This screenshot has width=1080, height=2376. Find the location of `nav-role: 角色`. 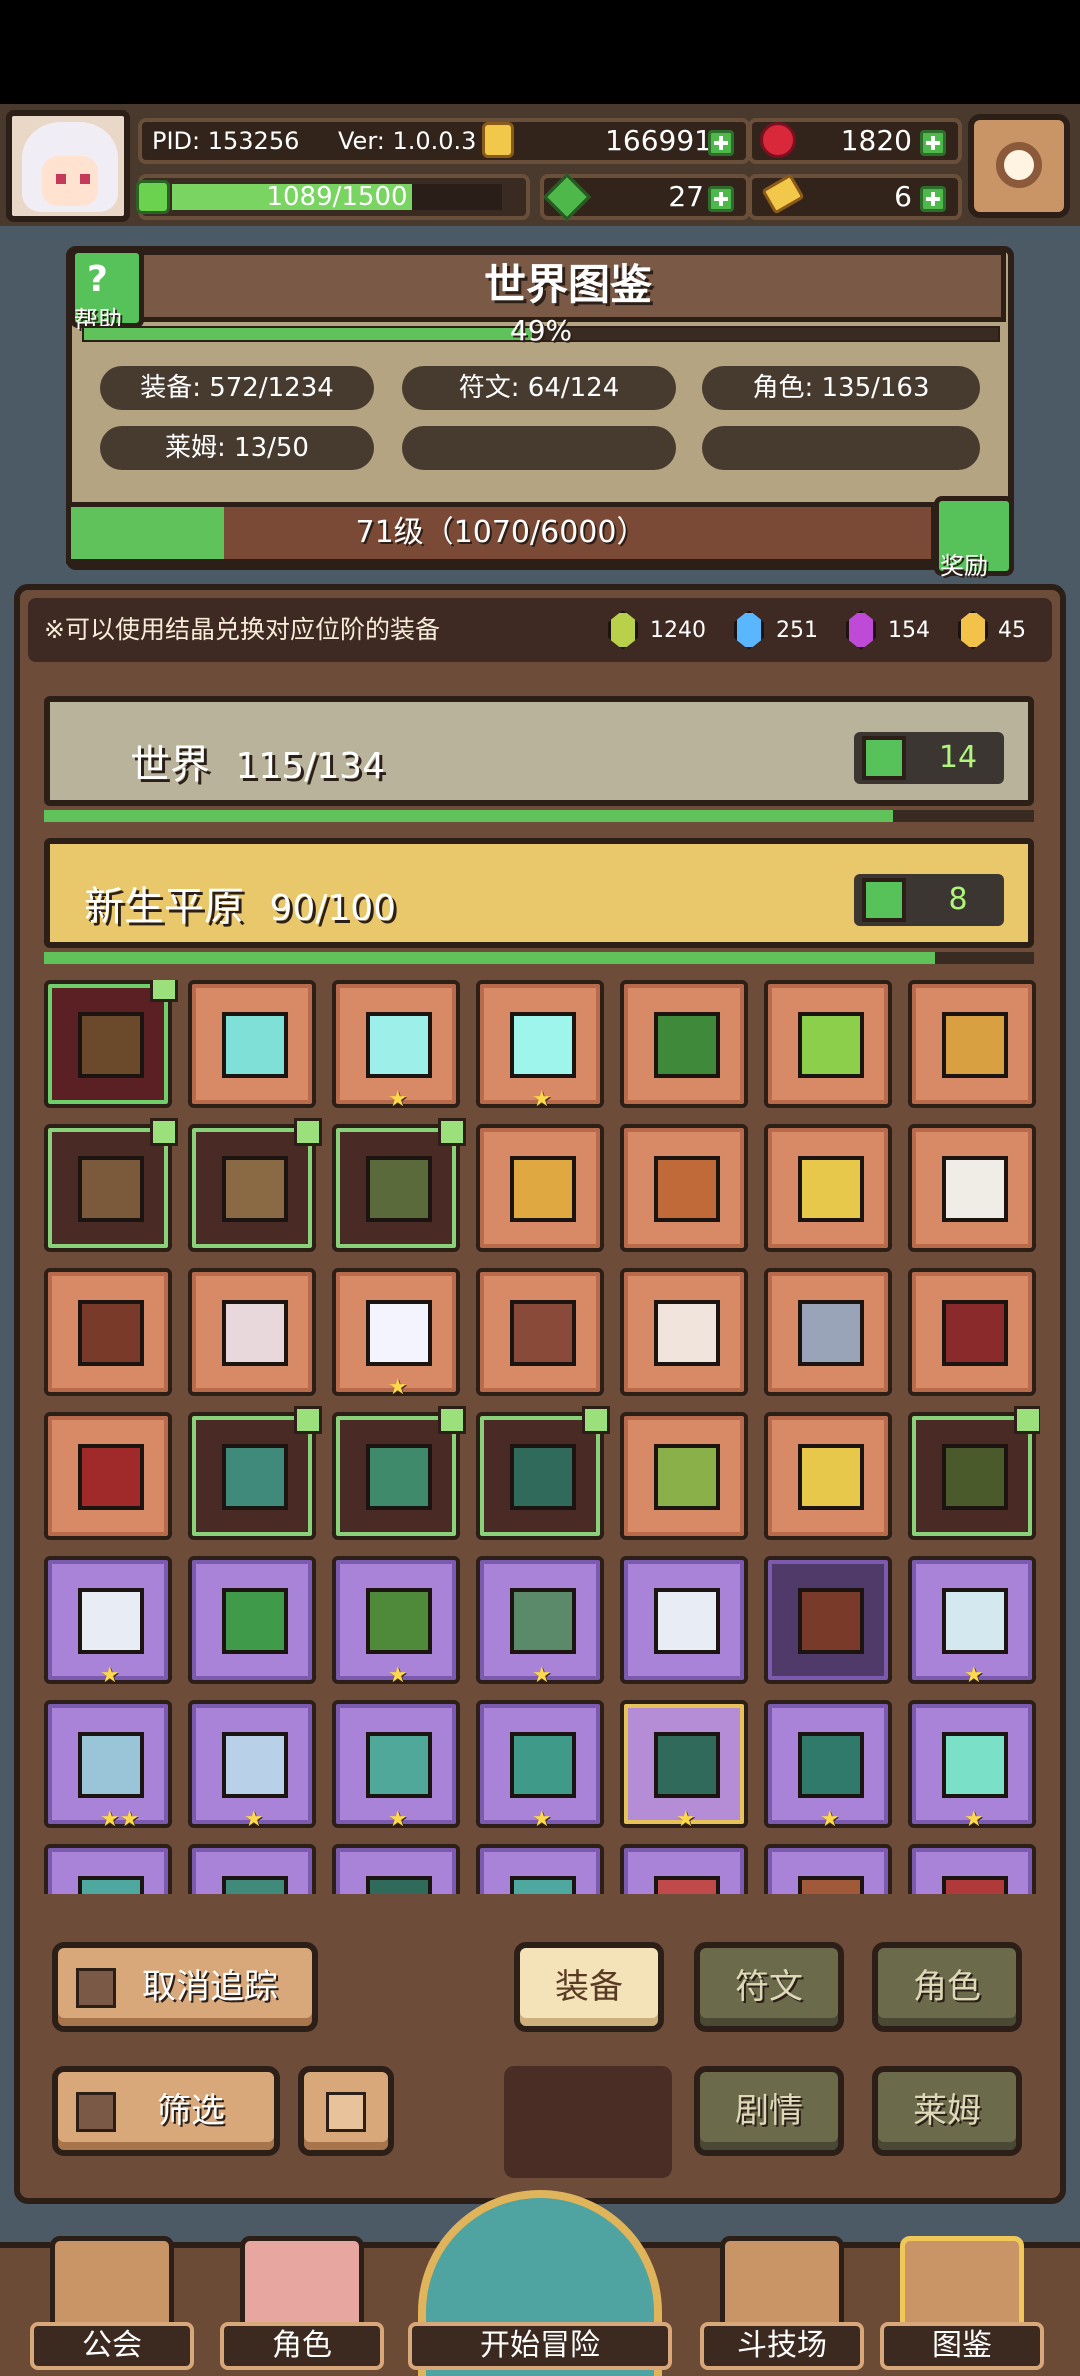

nav-role: 角色 is located at coordinates (302, 2301).